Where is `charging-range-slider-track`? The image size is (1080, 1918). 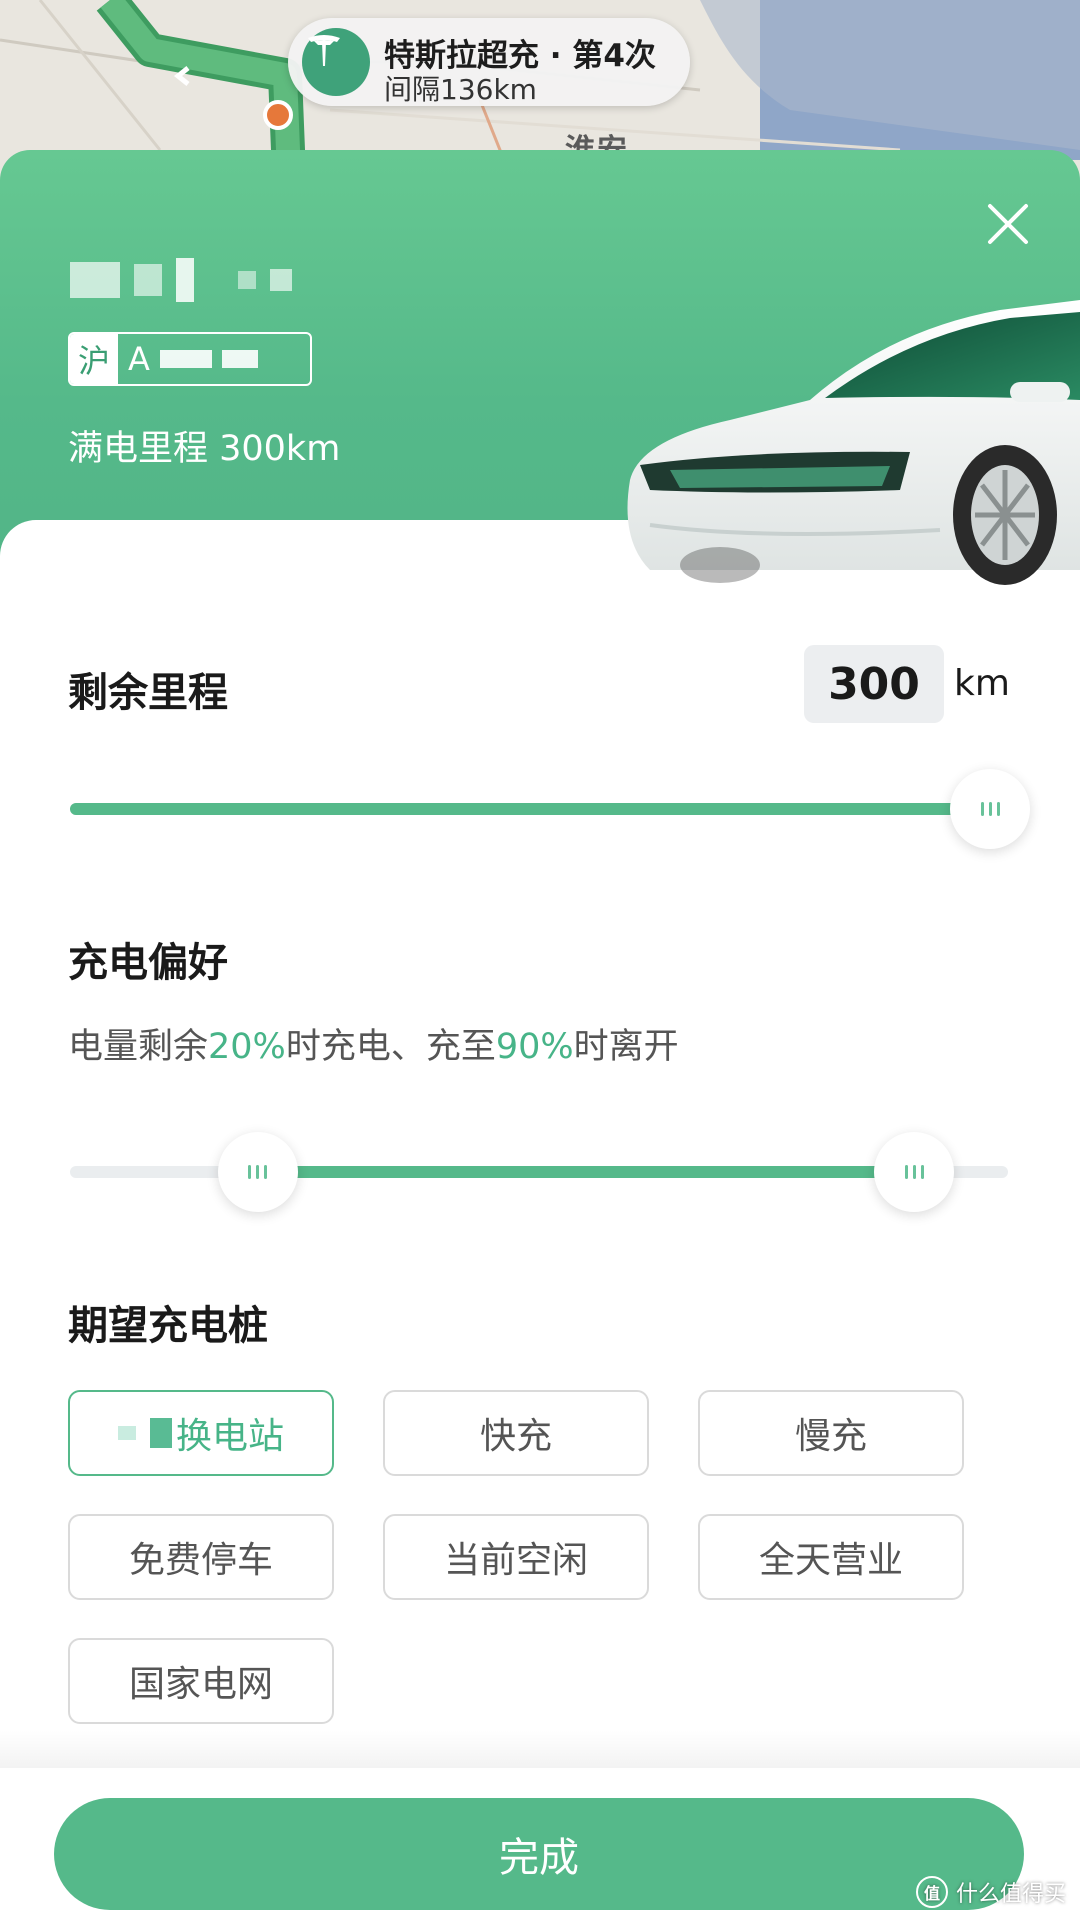
charging-range-slider-track is located at coordinates (539, 1172).